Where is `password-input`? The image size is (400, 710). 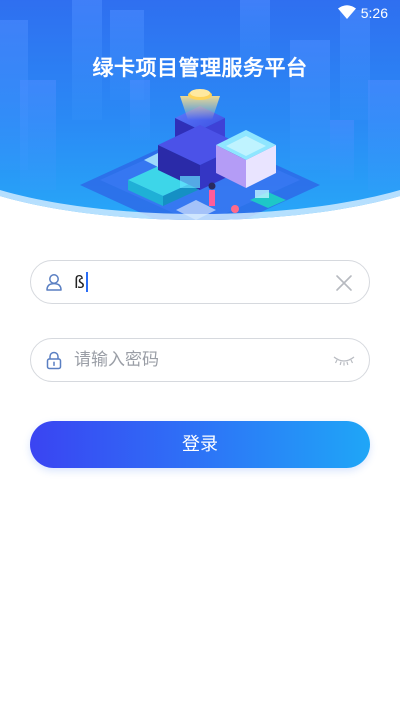 password-input is located at coordinates (199, 360).